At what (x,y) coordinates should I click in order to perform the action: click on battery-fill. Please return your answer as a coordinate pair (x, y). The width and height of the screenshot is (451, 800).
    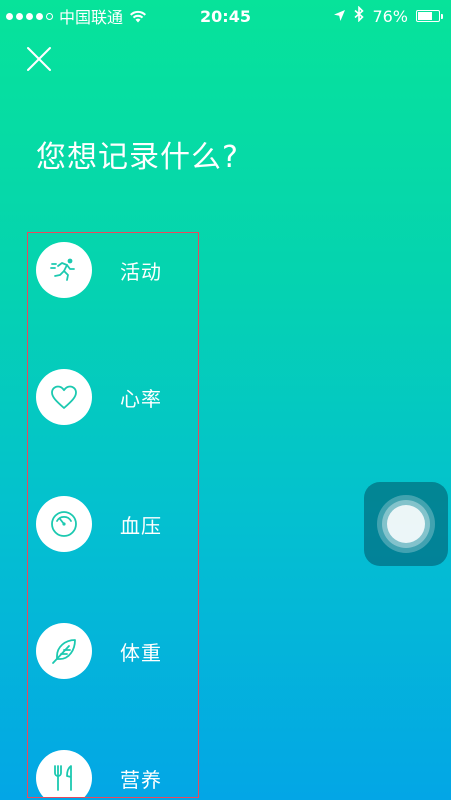
    Looking at the image, I should click on (425, 16).